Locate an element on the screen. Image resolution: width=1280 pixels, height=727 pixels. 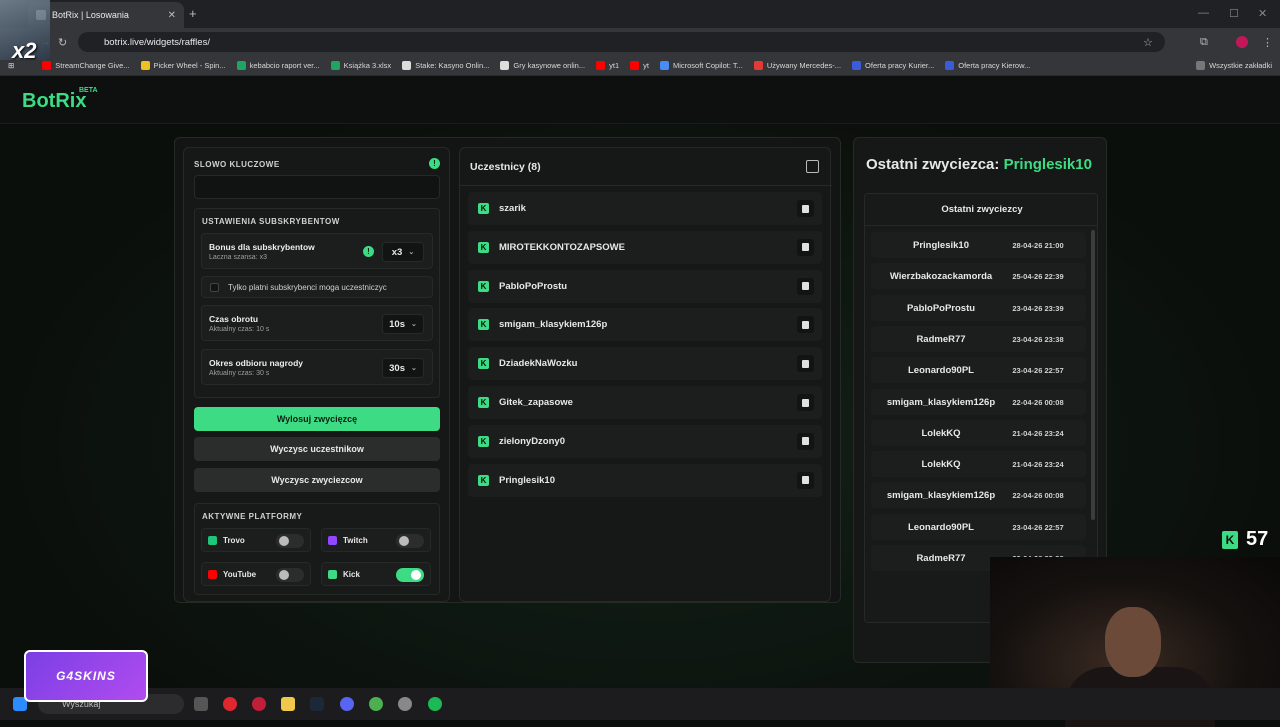
url-text: botrix.live/widgets/raffles/ is located at coordinates (157, 42).